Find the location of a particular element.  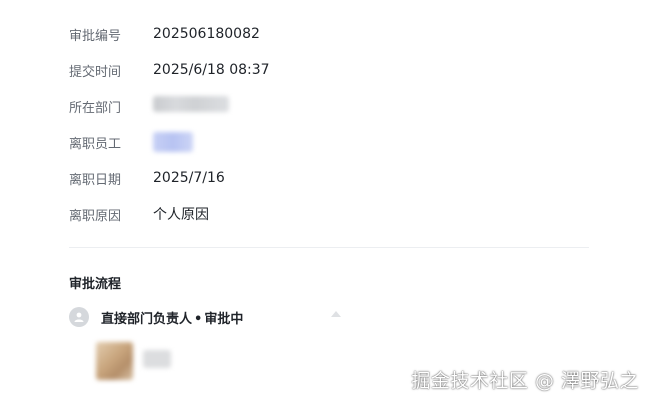

leave-reason-value: 个人原因 is located at coordinates (181, 215).